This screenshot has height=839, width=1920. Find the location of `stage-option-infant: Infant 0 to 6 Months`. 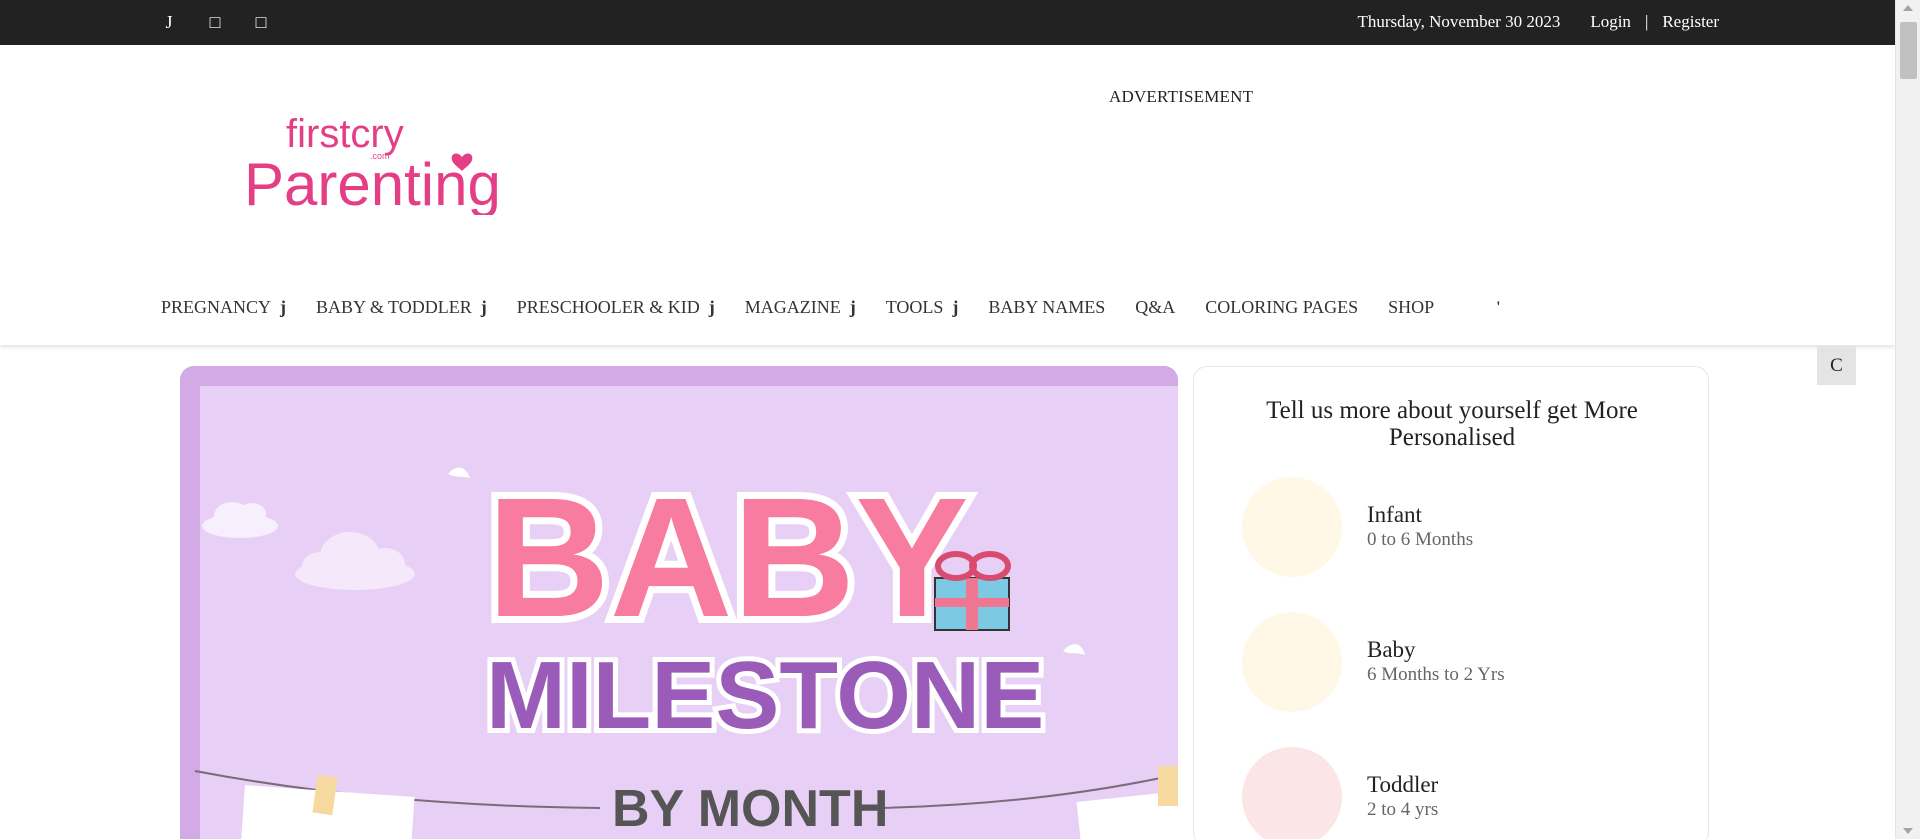

stage-option-infant: Infant 0 to 6 Months is located at coordinates (1357, 527).